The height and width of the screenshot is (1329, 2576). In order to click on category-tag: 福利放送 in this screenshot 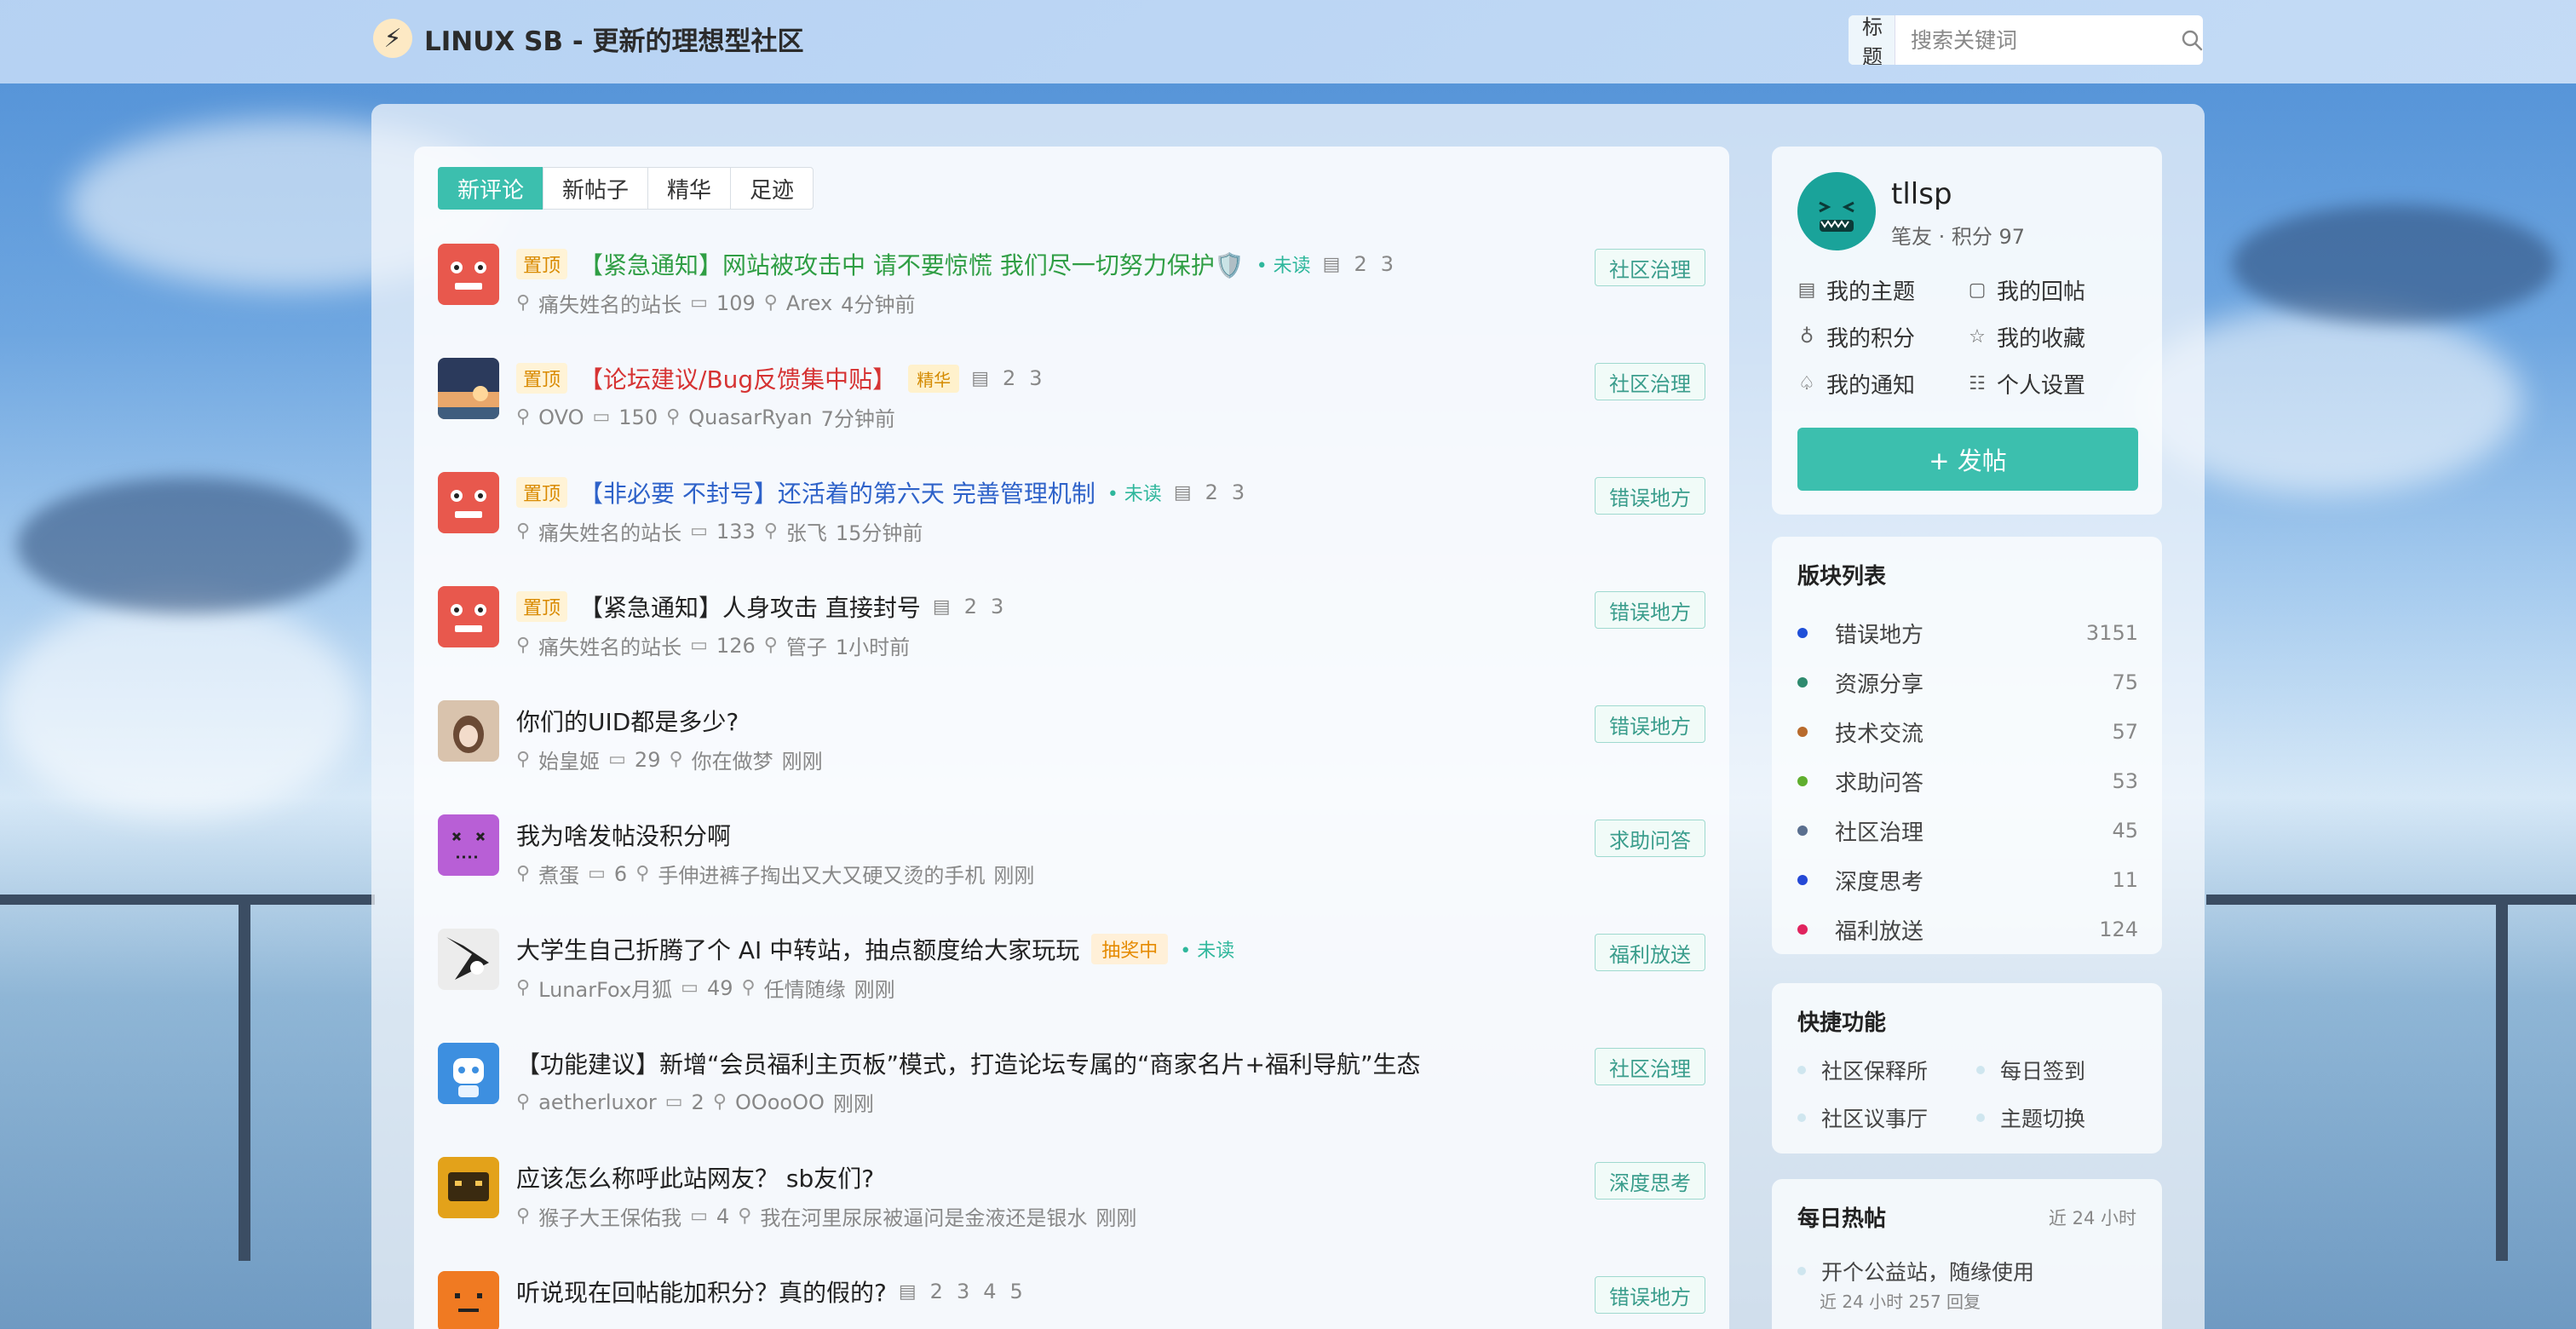, I will do `click(1650, 952)`.